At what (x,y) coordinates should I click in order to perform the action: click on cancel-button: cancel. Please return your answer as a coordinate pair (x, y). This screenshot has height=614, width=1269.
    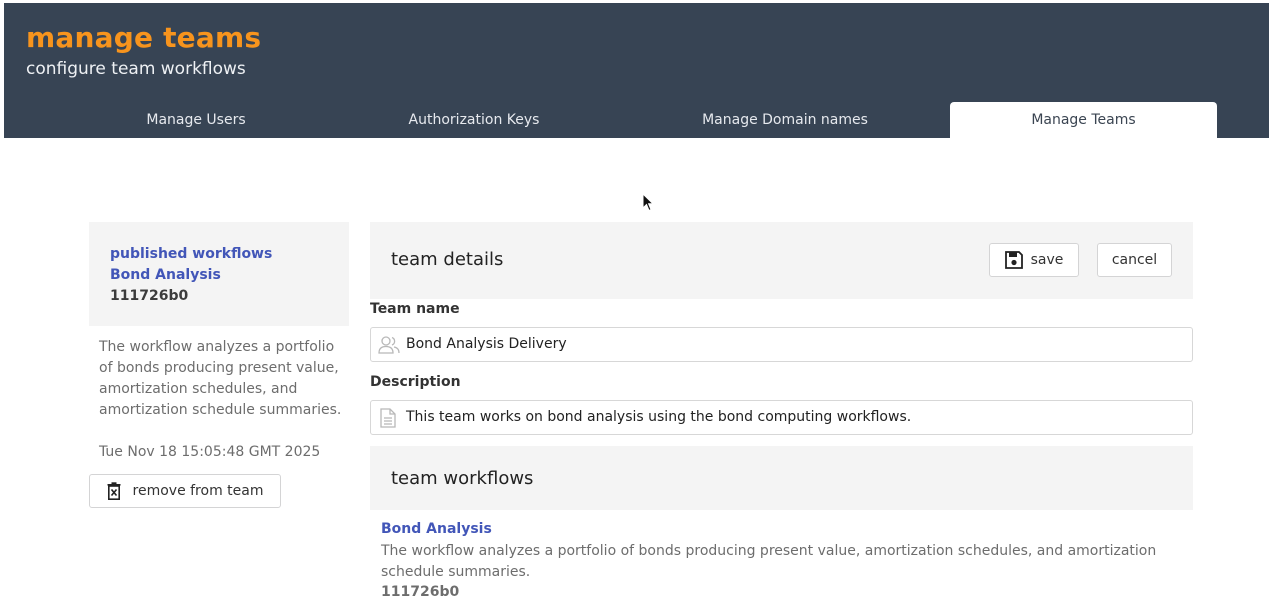
    Looking at the image, I should click on (1134, 260).